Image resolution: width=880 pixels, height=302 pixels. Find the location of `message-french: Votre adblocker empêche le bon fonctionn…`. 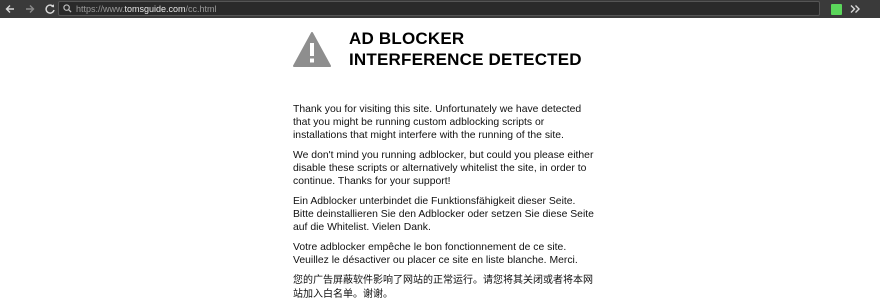

message-french: Votre adblocker empêche le bon fonctionn… is located at coordinates (435, 254).